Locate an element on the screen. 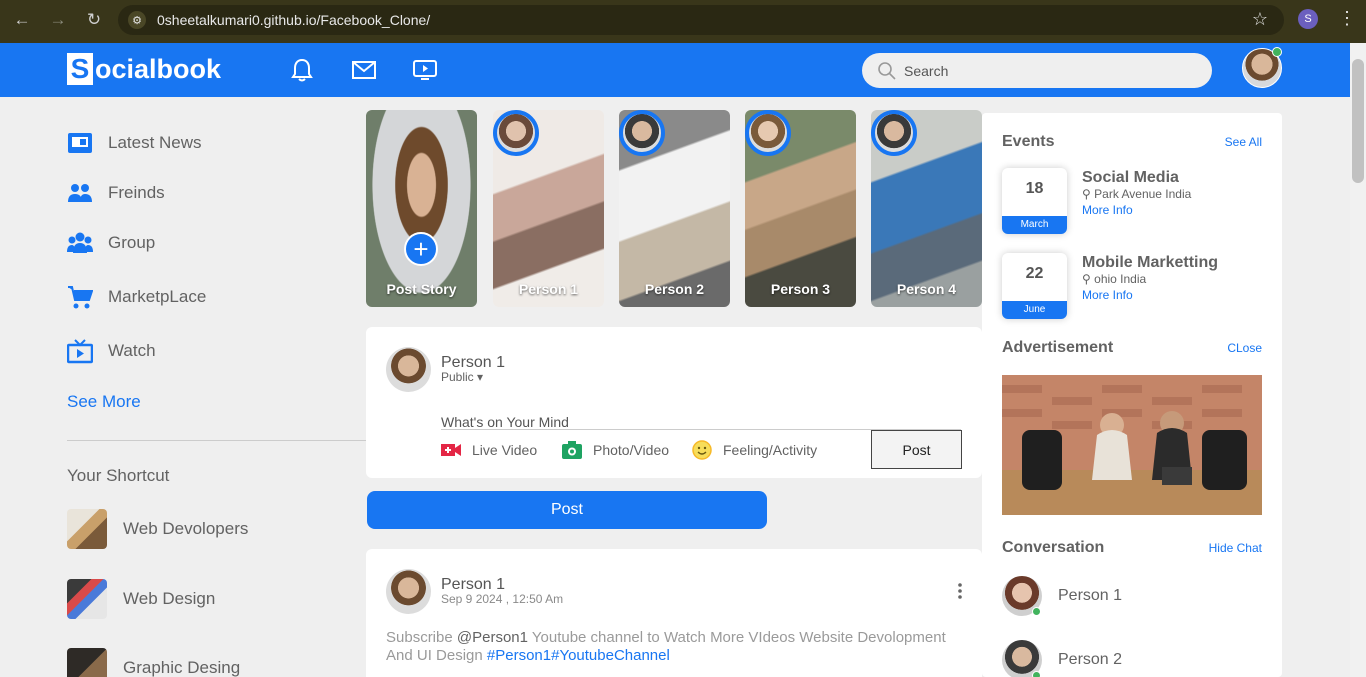 This screenshot has width=1366, height=677. advertisement-heading: Advertisement is located at coordinates (1058, 347).